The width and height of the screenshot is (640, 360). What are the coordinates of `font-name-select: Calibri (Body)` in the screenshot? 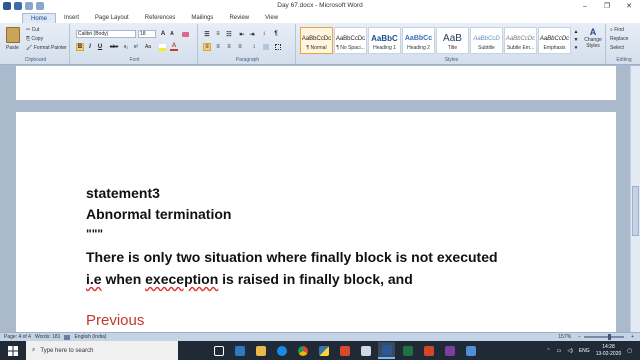 It's located at (106, 34).